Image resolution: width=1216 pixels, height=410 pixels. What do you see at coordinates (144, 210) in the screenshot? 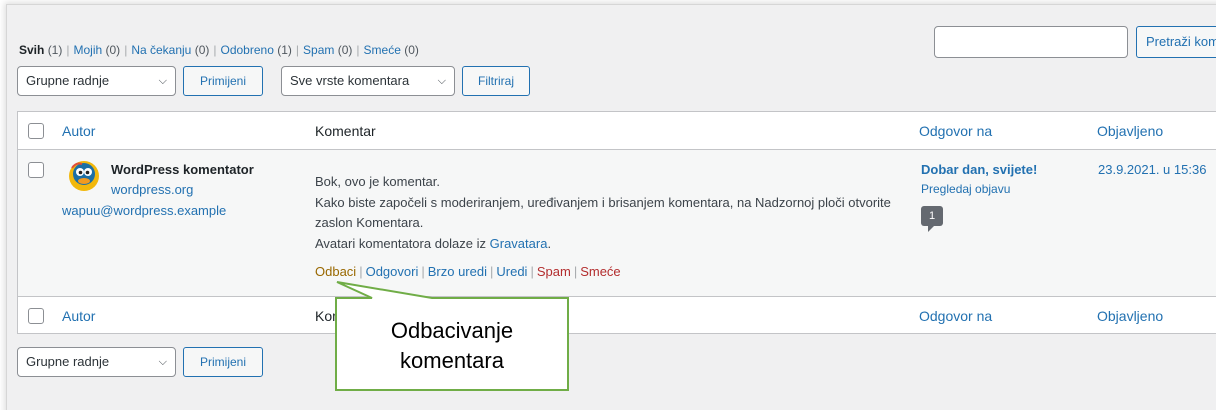
I see `comment-author-email: wapuu@wordpress.example` at bounding box center [144, 210].